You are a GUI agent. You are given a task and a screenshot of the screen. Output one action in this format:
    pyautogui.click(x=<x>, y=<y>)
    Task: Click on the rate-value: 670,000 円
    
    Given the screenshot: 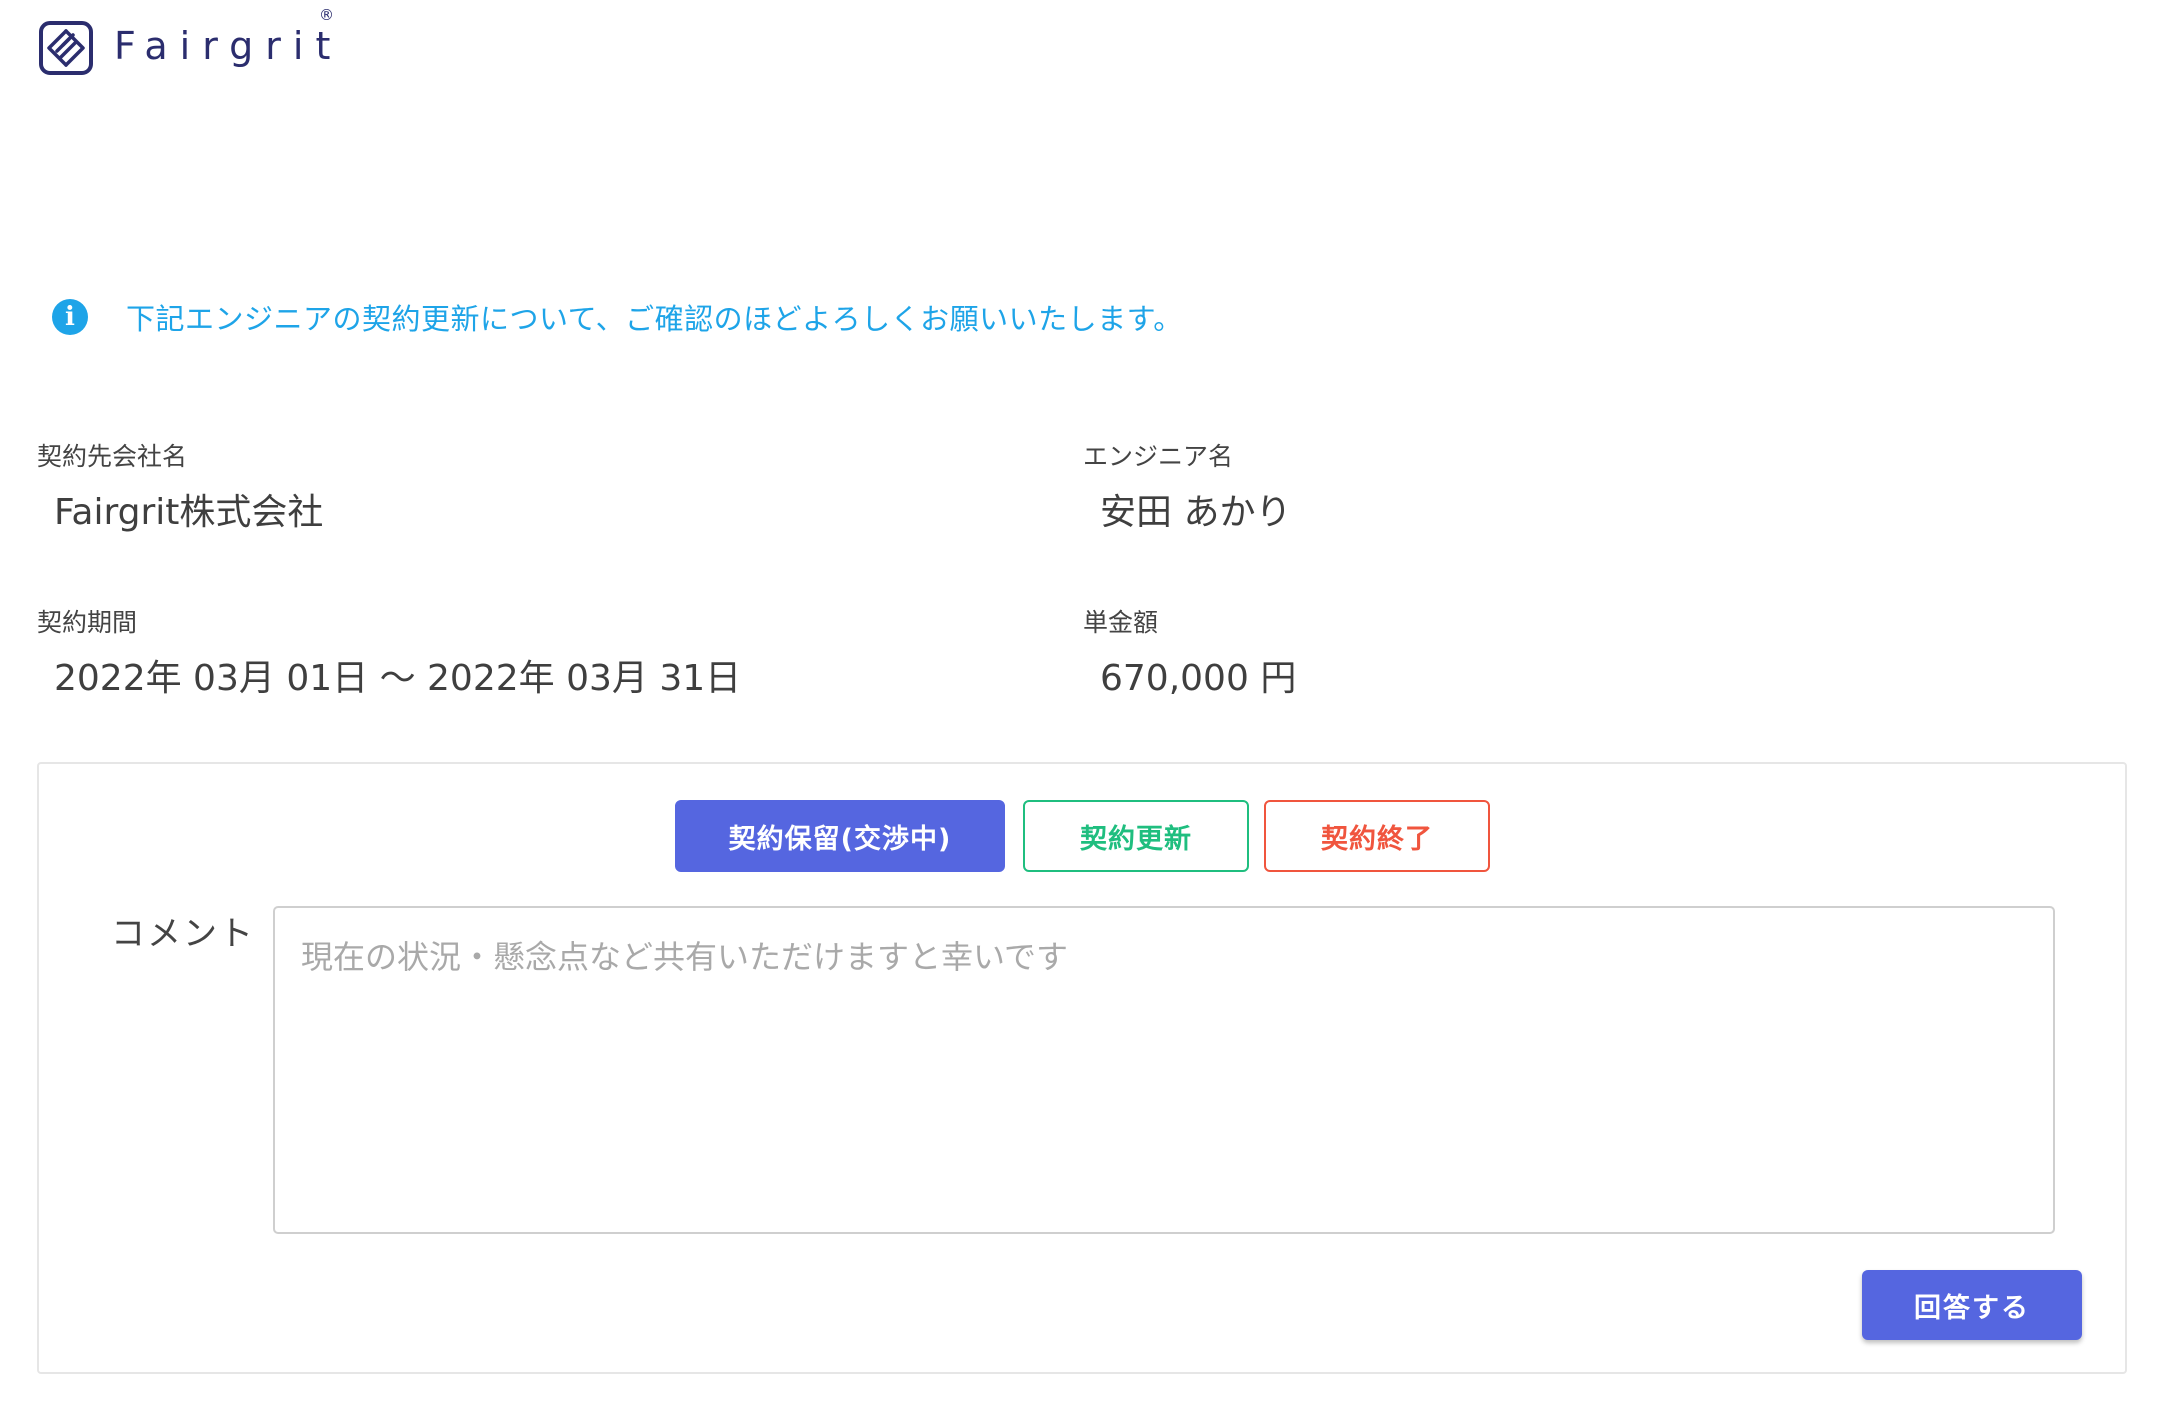 What is the action you would take?
    pyautogui.click(x=1198, y=678)
    